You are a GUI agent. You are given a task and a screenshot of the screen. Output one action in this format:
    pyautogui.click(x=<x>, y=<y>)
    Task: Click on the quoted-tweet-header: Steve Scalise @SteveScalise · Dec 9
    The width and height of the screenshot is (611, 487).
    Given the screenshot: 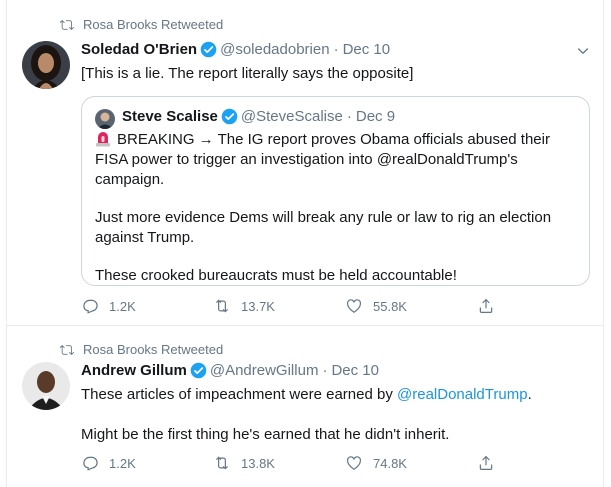 What is the action you would take?
    pyautogui.click(x=258, y=116)
    